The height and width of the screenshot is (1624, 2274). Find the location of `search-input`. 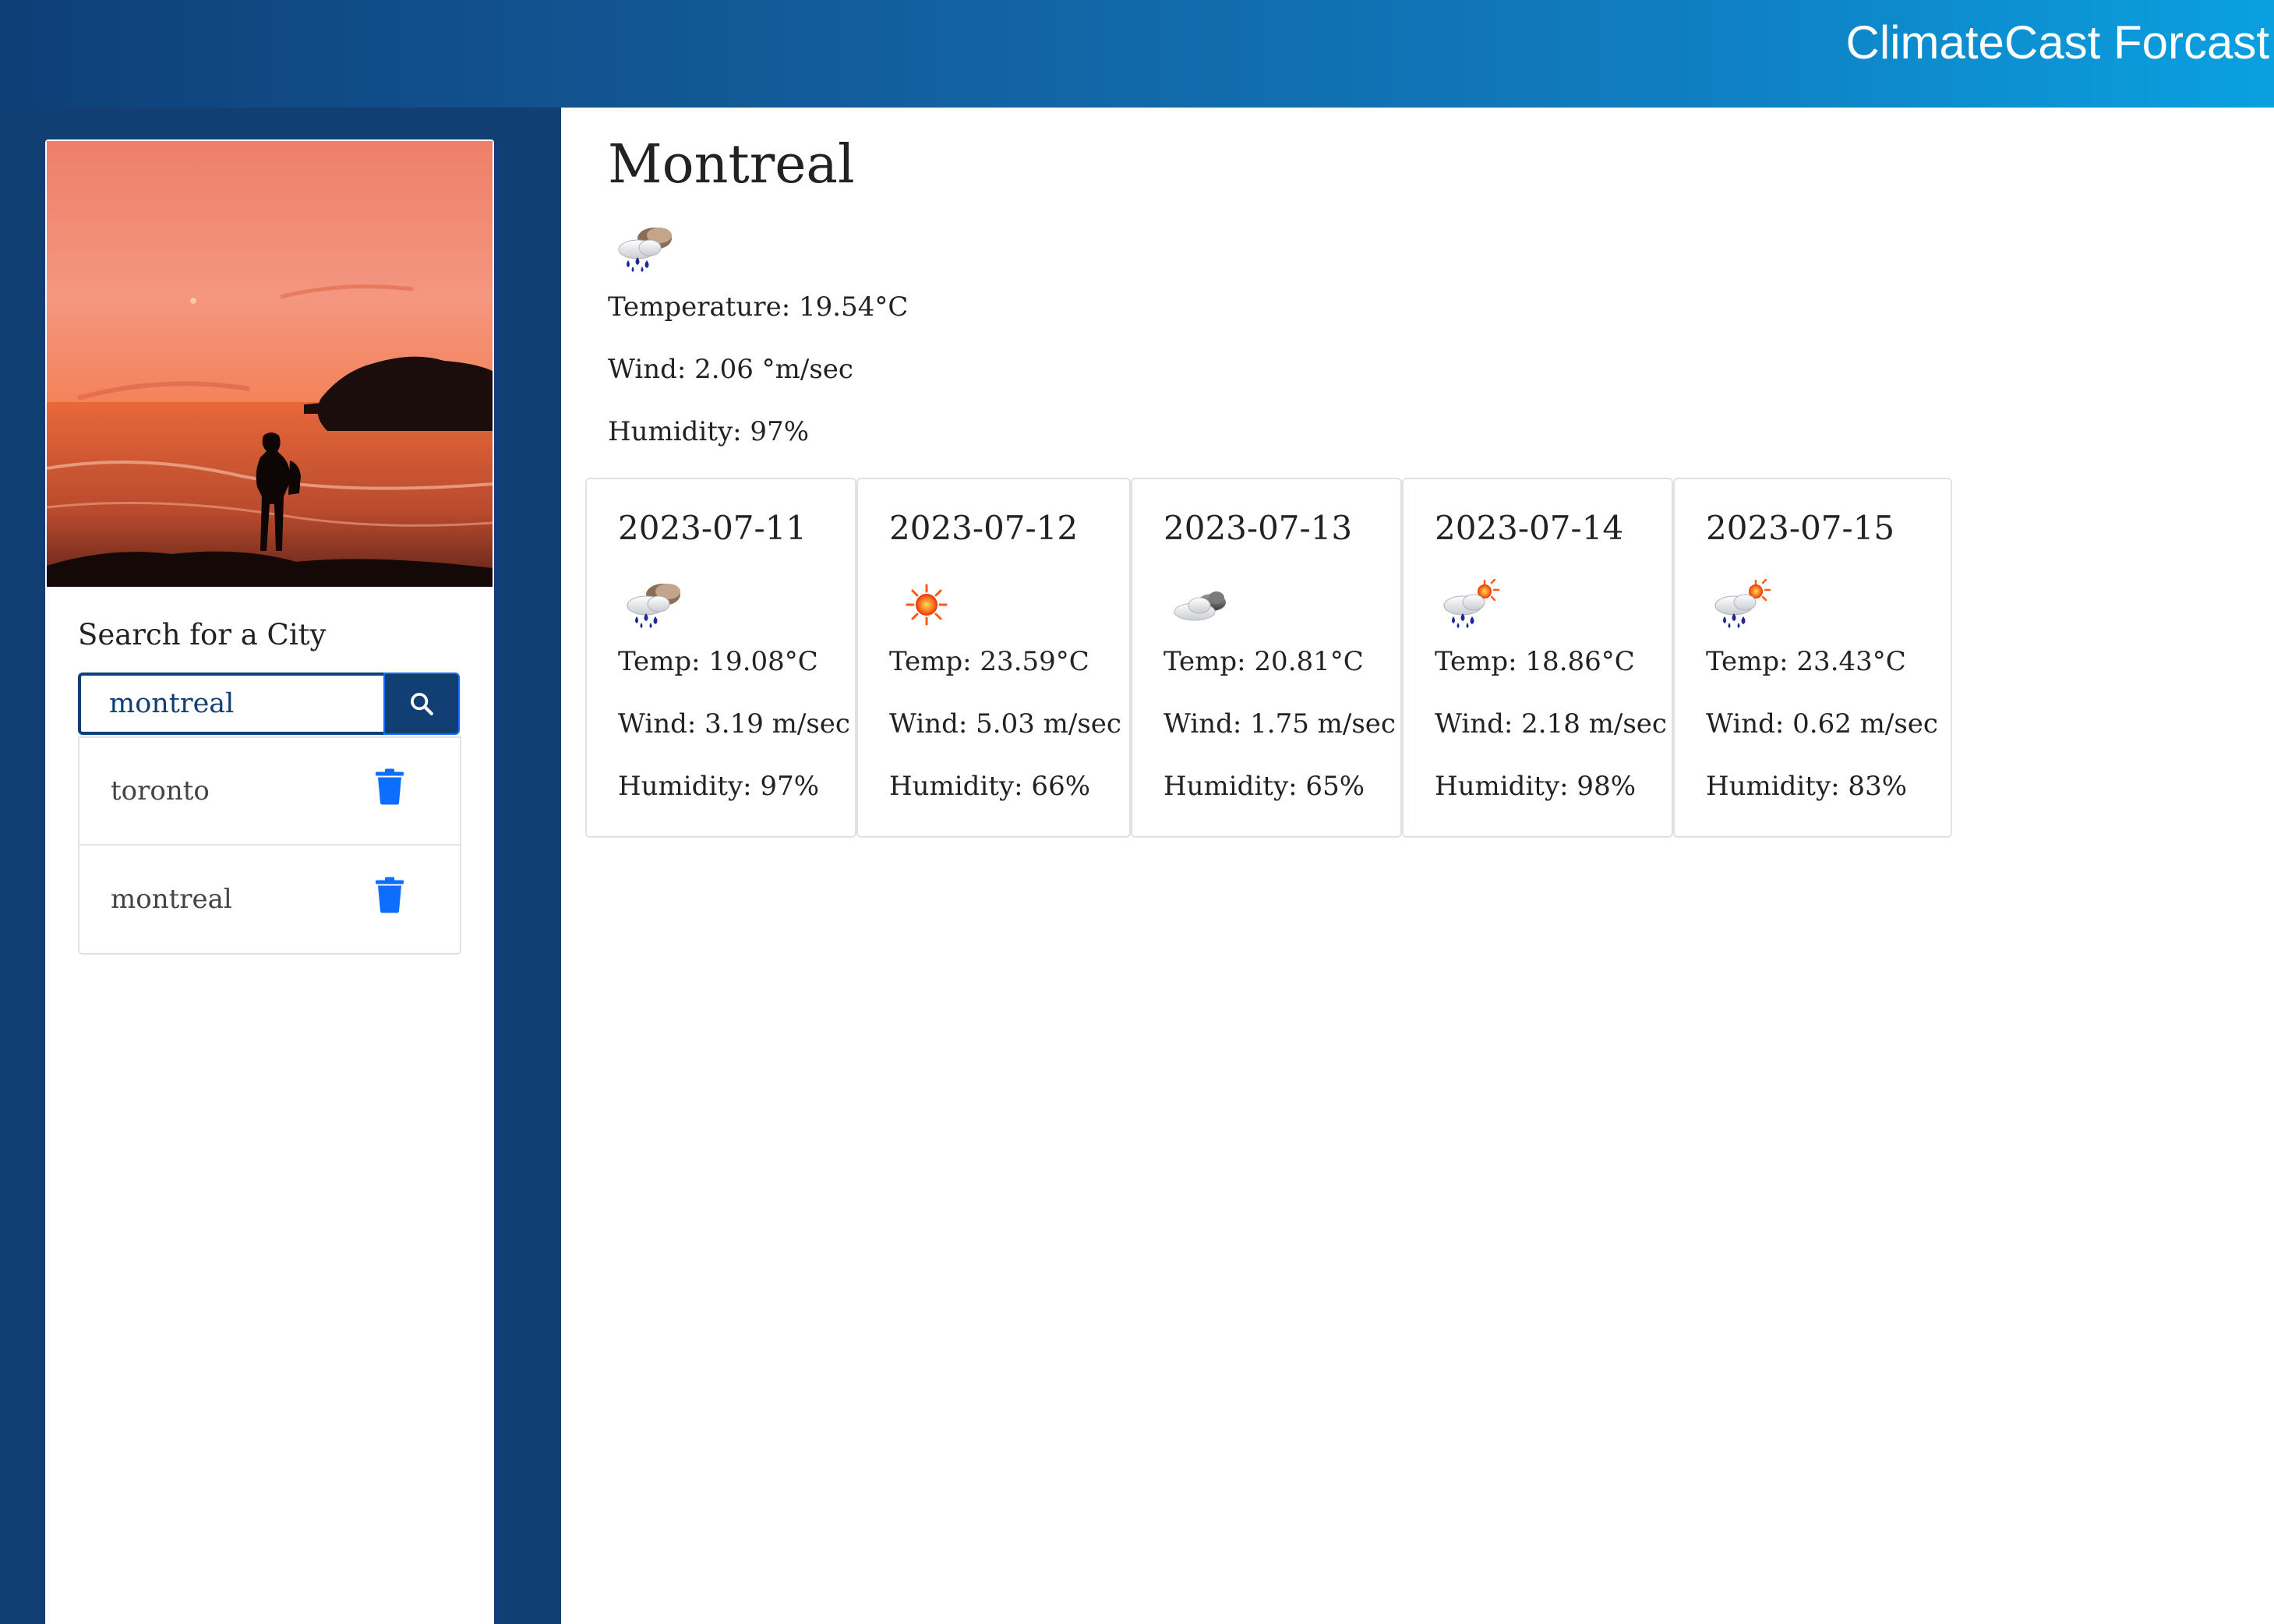

search-input is located at coordinates (230, 704).